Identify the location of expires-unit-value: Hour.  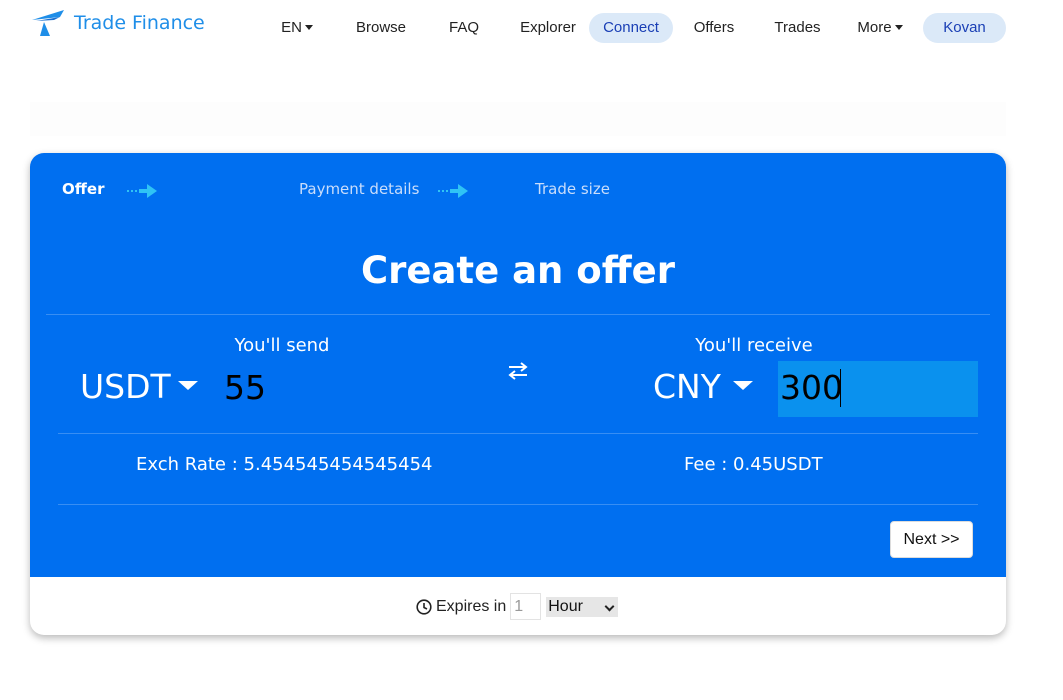
(565, 606).